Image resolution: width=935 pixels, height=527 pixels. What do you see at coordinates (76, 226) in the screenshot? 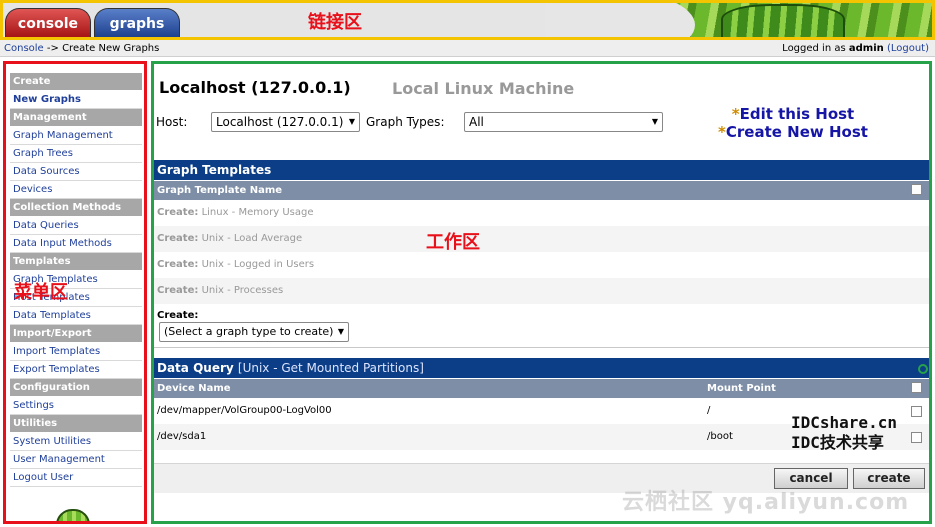
I see `sidebar-item-data-queries: Data Queries` at bounding box center [76, 226].